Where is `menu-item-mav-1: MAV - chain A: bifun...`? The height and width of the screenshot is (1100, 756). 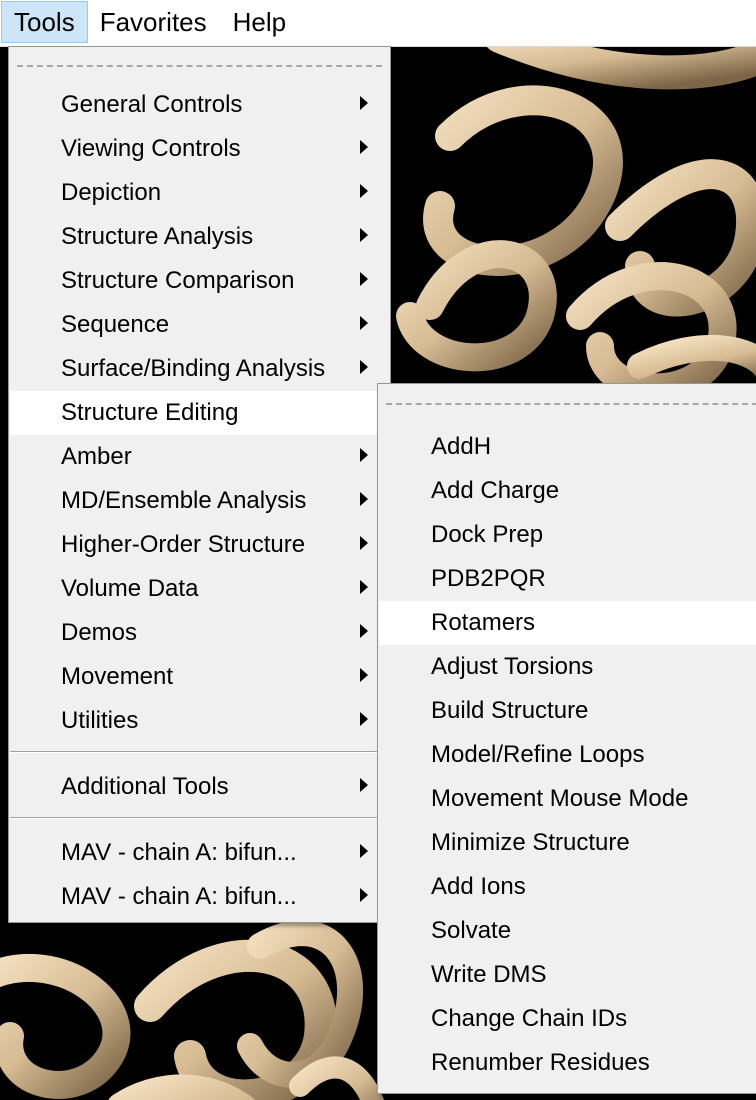
menu-item-mav-1: MAV - chain A: bifun... is located at coordinates (199, 853).